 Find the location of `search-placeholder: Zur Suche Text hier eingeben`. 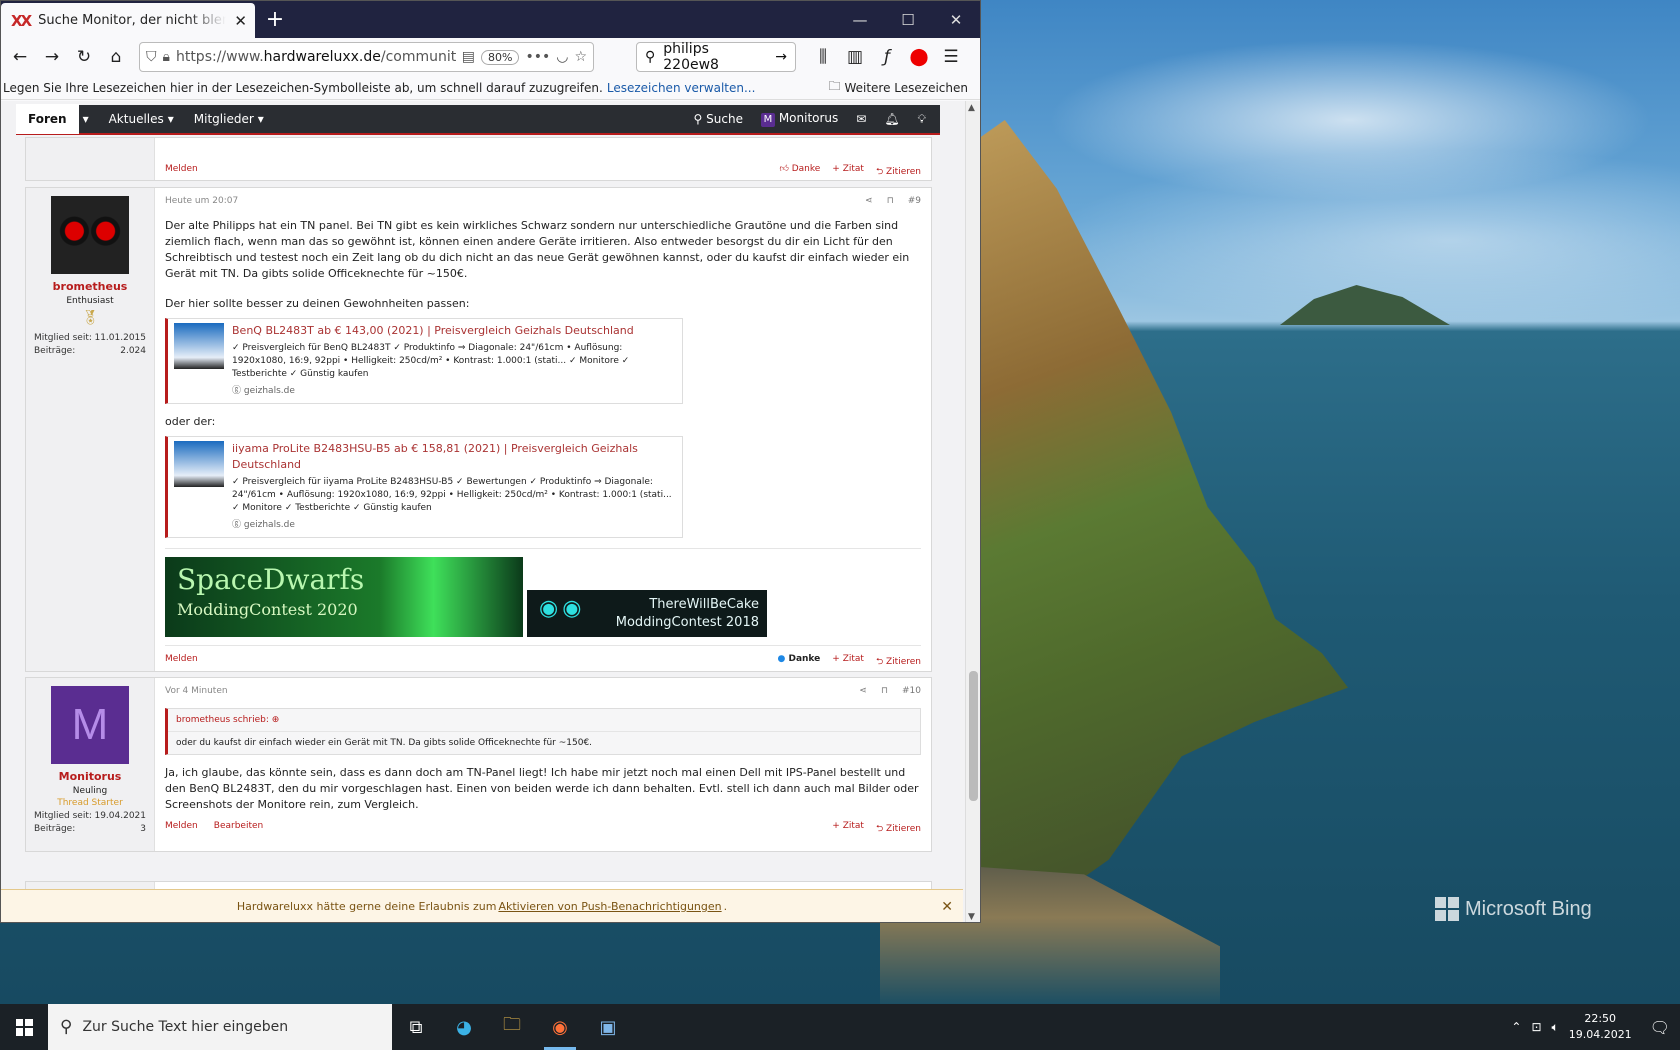

search-placeholder: Zur Suche Text hier eingeben is located at coordinates (185, 1027).